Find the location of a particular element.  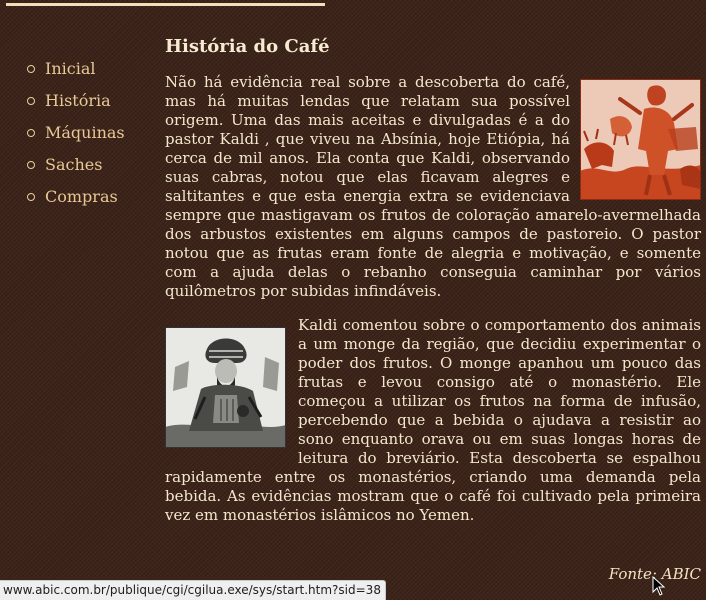

nav-link-historia: História is located at coordinates (78, 100).